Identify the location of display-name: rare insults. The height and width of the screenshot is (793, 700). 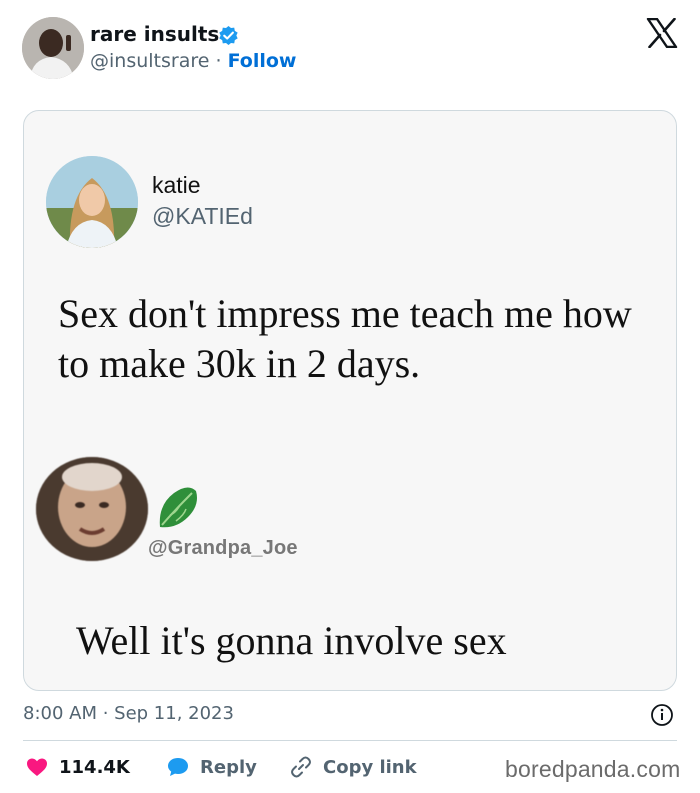
(154, 34).